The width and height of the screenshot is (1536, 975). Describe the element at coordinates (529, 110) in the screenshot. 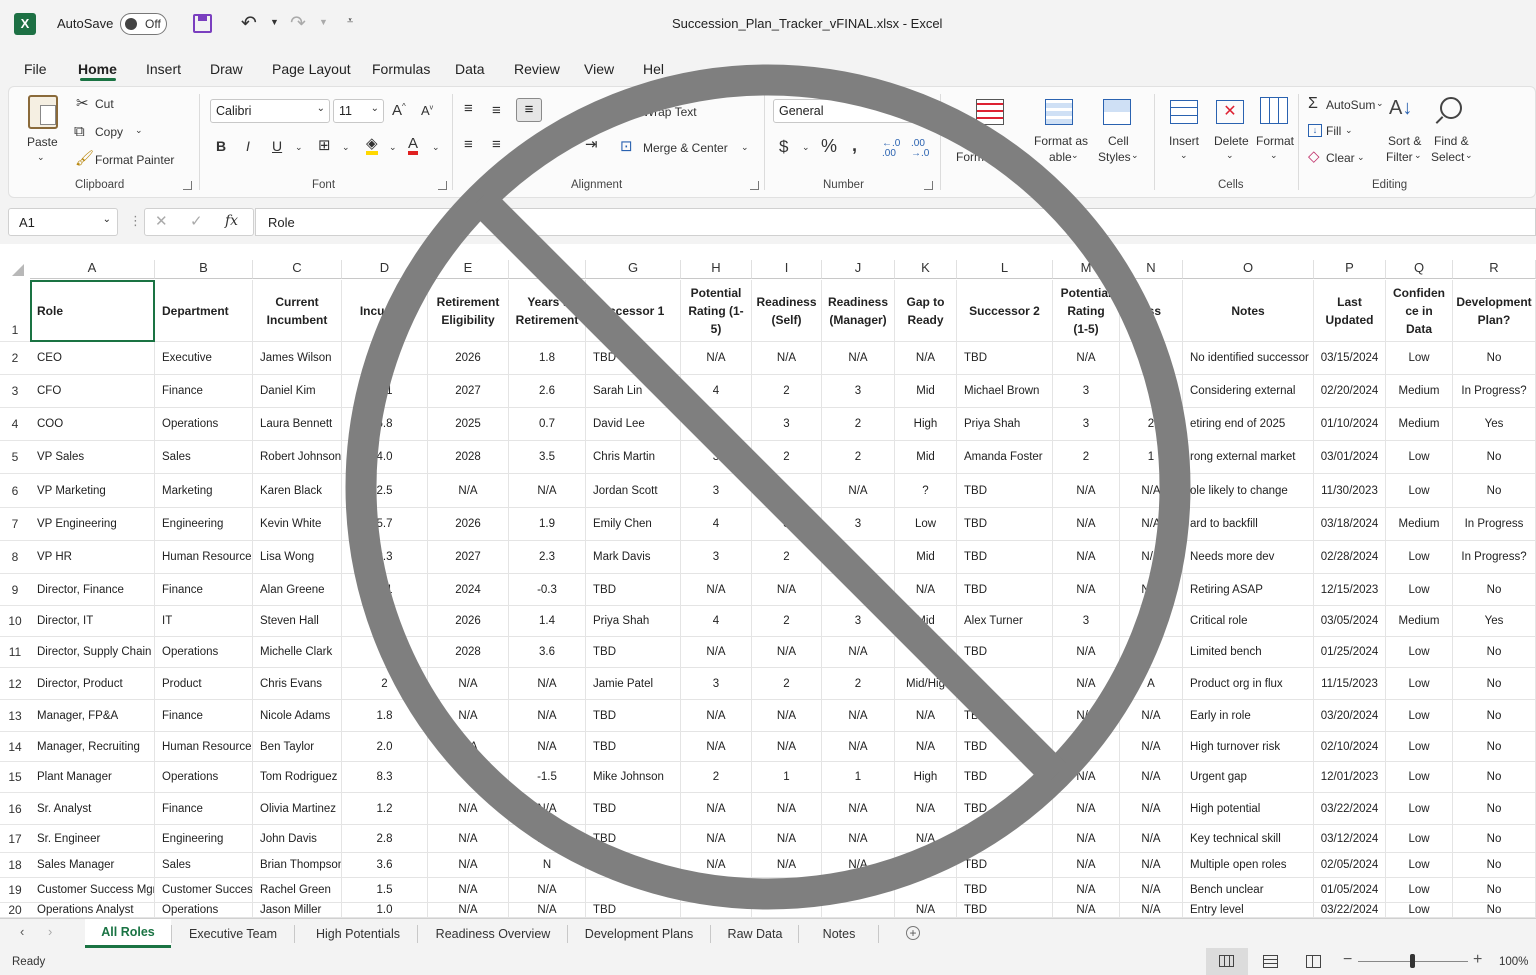

I see `align-bottom-icon: ≡` at that location.